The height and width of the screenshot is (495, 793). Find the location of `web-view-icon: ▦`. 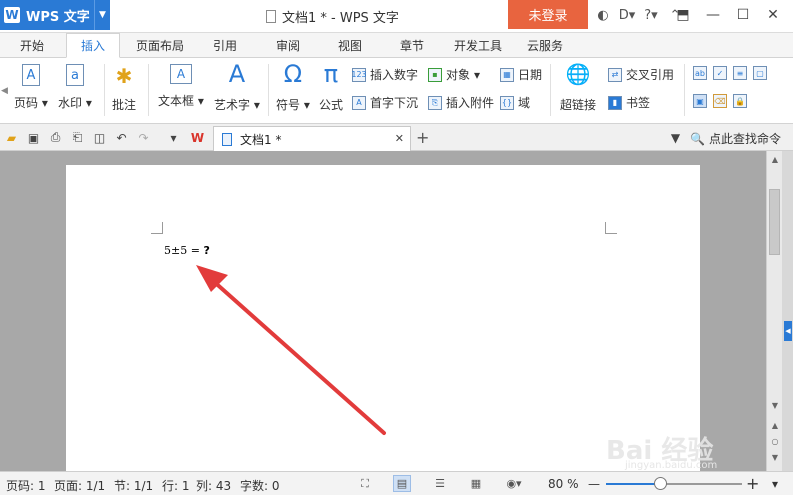

web-view-icon: ▦ is located at coordinates (476, 483).